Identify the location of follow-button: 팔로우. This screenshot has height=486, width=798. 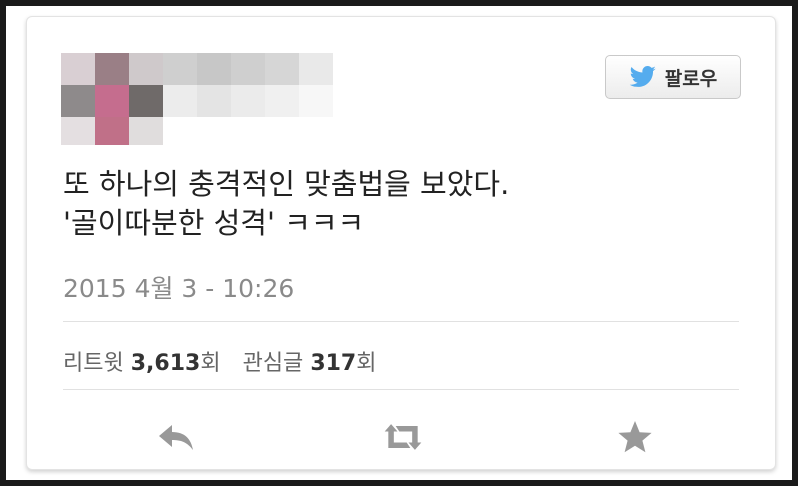
(673, 77).